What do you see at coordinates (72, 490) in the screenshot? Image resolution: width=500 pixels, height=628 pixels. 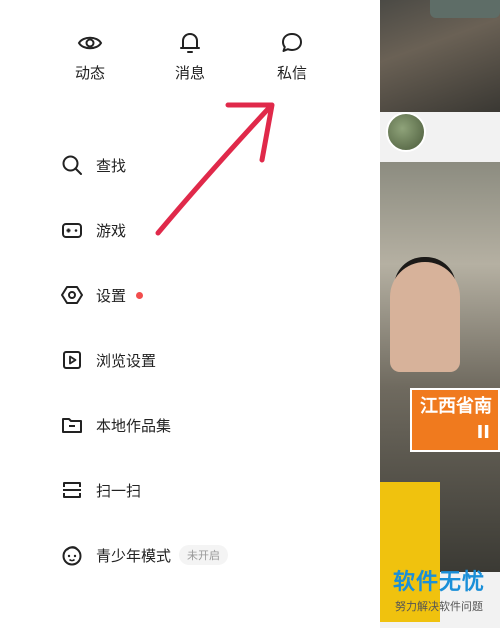 I see `scan-icon` at bounding box center [72, 490].